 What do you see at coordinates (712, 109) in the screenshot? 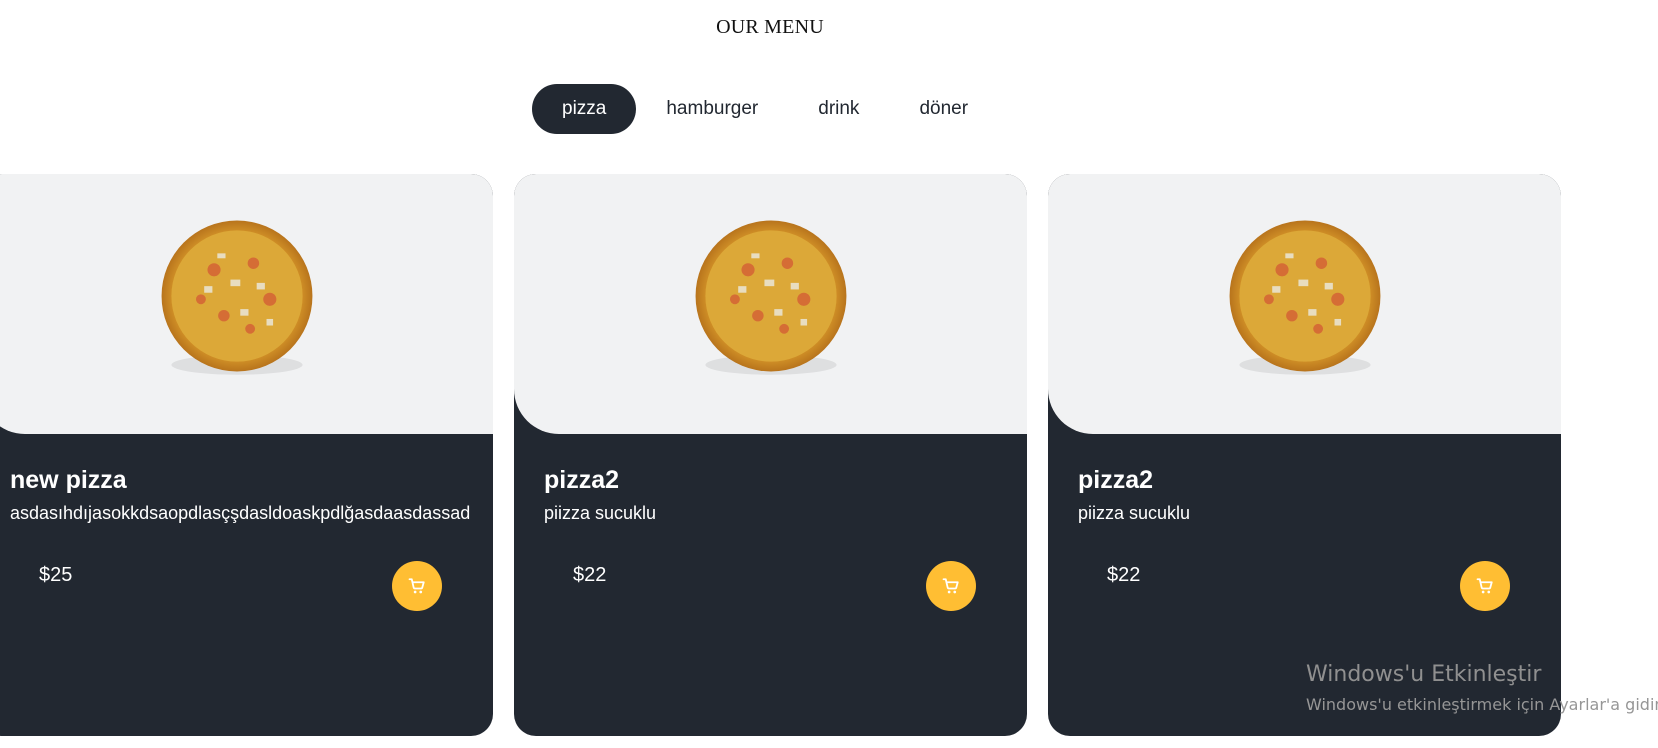
I see `tab-hamburger: hamburger` at bounding box center [712, 109].